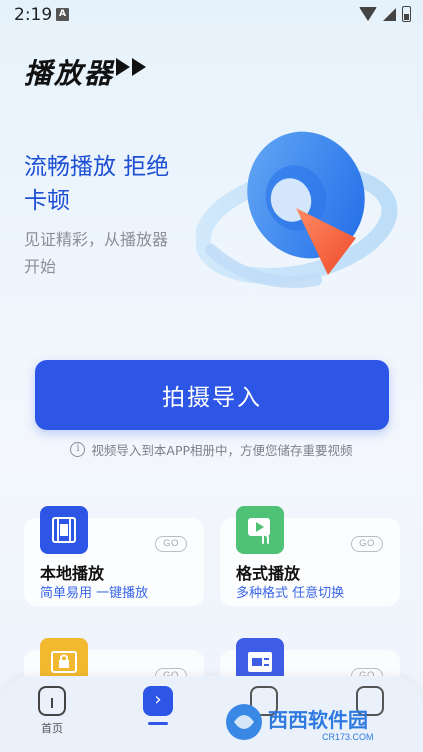 This screenshot has width=423, height=752. I want to click on status-bar: 2:19 A, so click(211, 15).